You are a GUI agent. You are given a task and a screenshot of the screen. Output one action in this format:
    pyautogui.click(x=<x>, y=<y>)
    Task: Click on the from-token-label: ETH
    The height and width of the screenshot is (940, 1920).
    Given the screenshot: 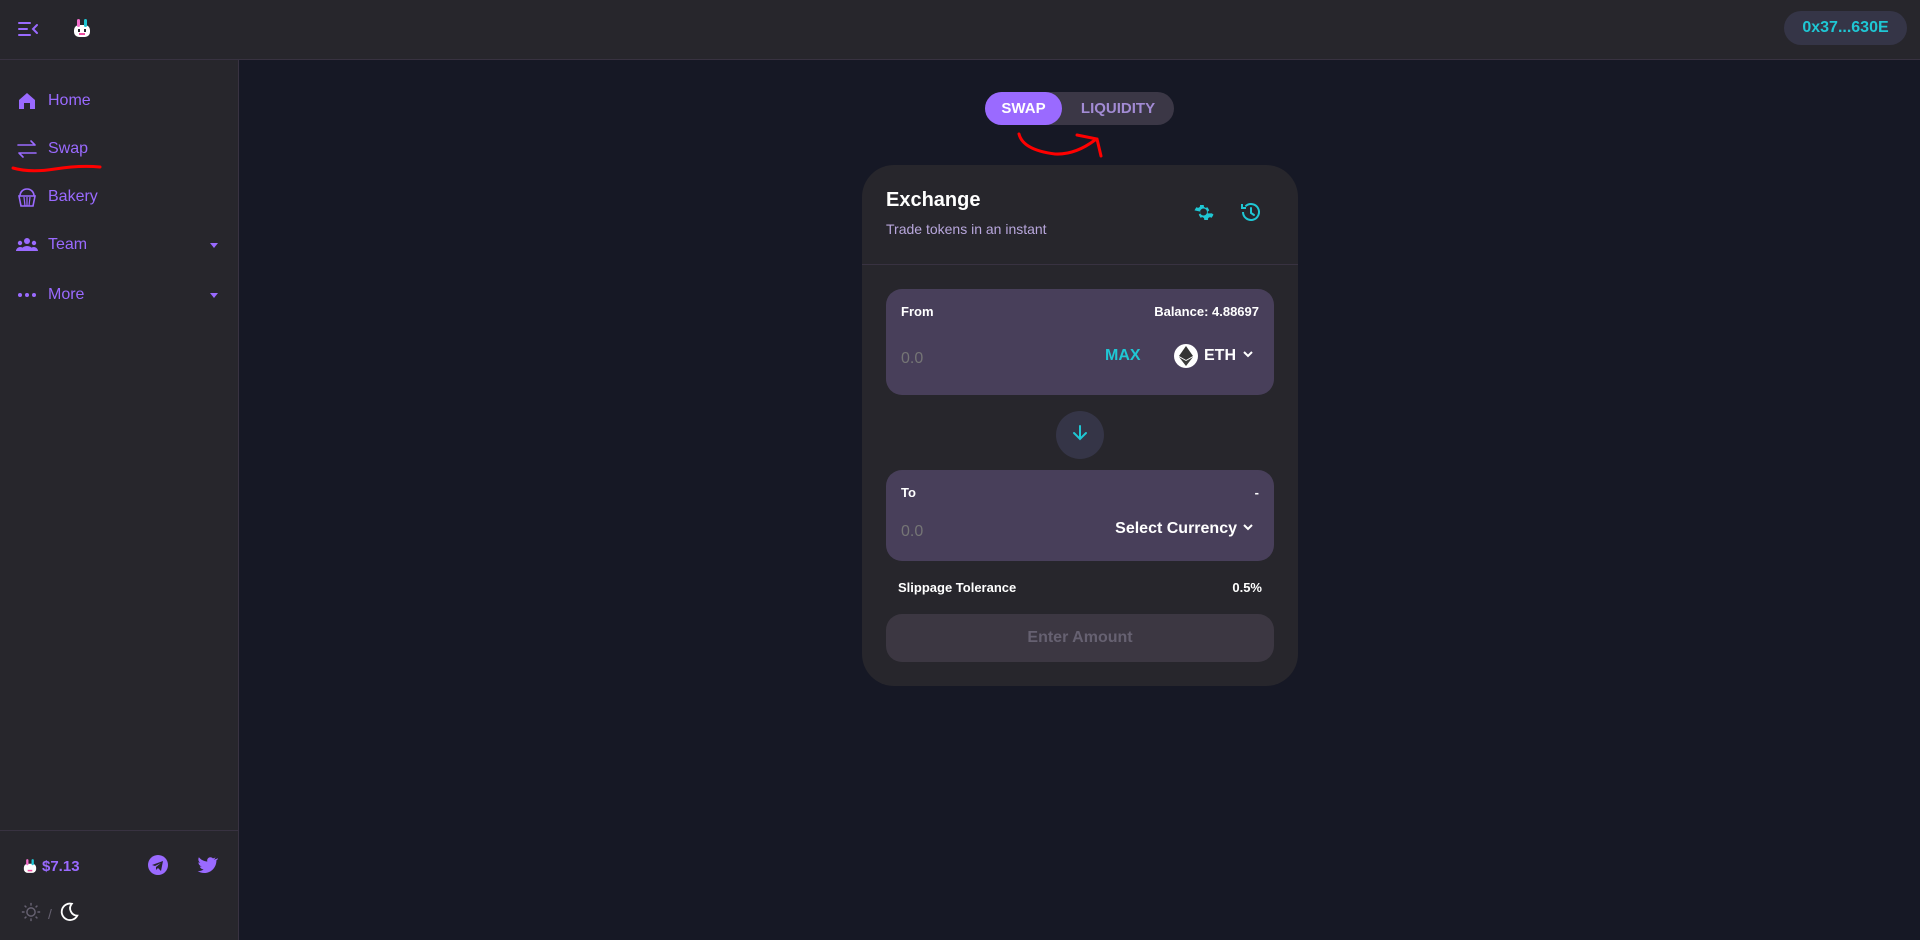 What is the action you would take?
    pyautogui.click(x=1220, y=355)
    